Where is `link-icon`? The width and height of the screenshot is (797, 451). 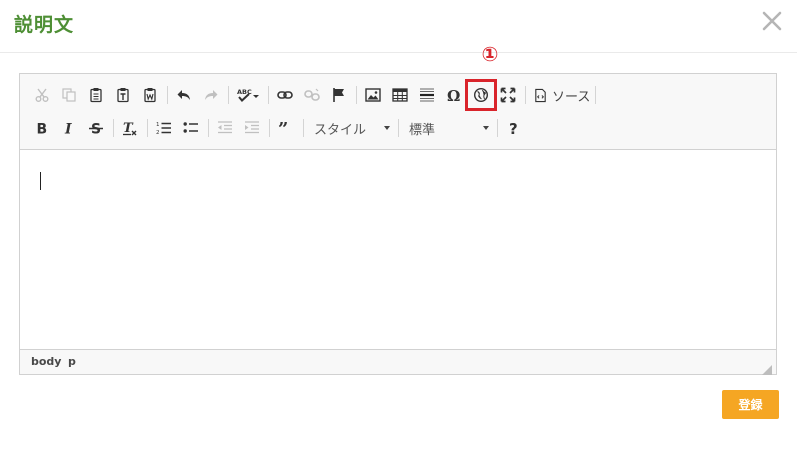
link-icon is located at coordinates (285, 95).